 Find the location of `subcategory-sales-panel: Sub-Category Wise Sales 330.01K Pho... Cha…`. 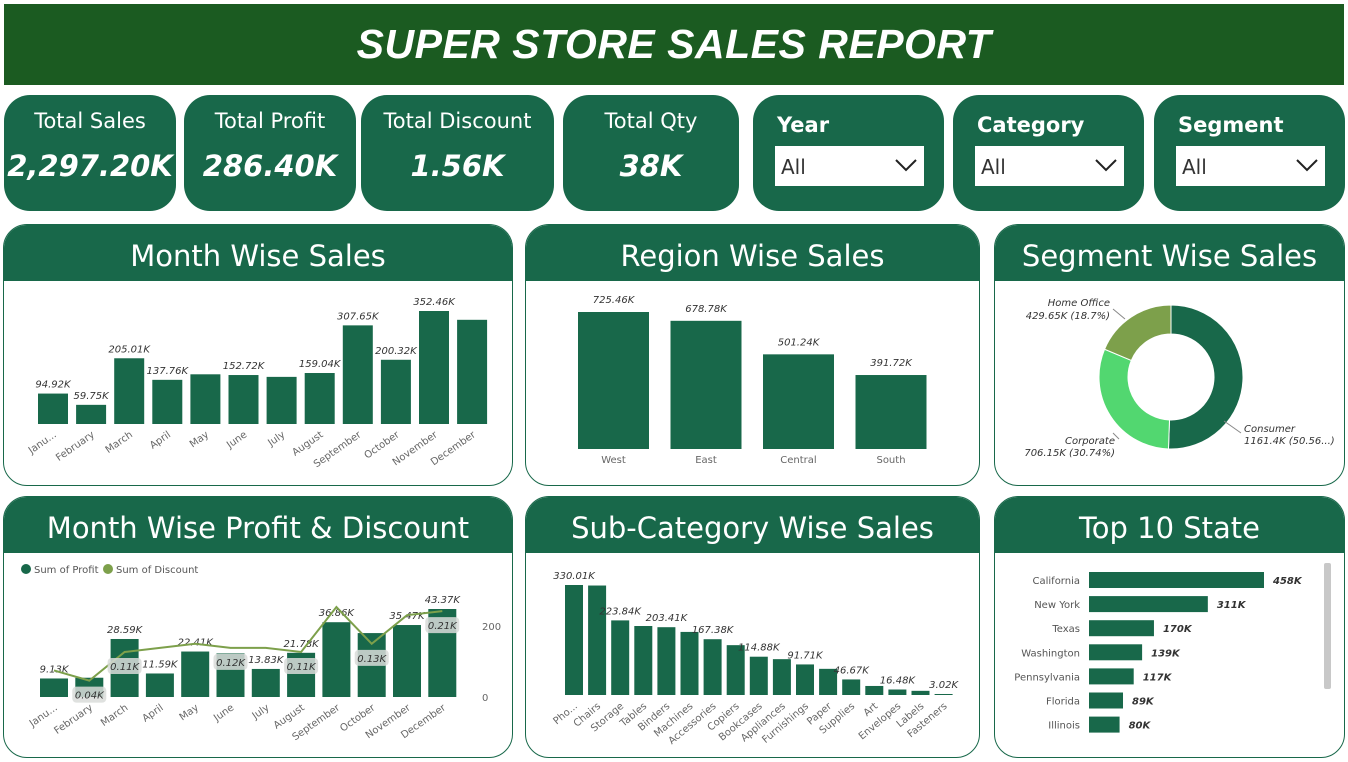

subcategory-sales-panel: Sub-Category Wise Sales 330.01K Pho... Cha… is located at coordinates (752, 627).